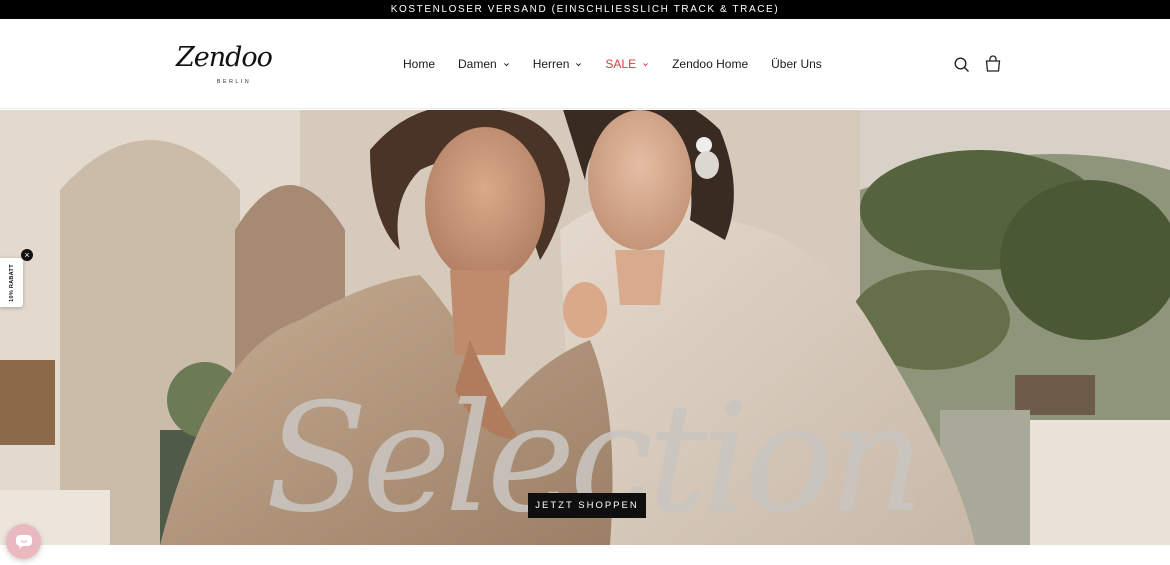  I want to click on nav-label: Zendoo Home, so click(710, 64).